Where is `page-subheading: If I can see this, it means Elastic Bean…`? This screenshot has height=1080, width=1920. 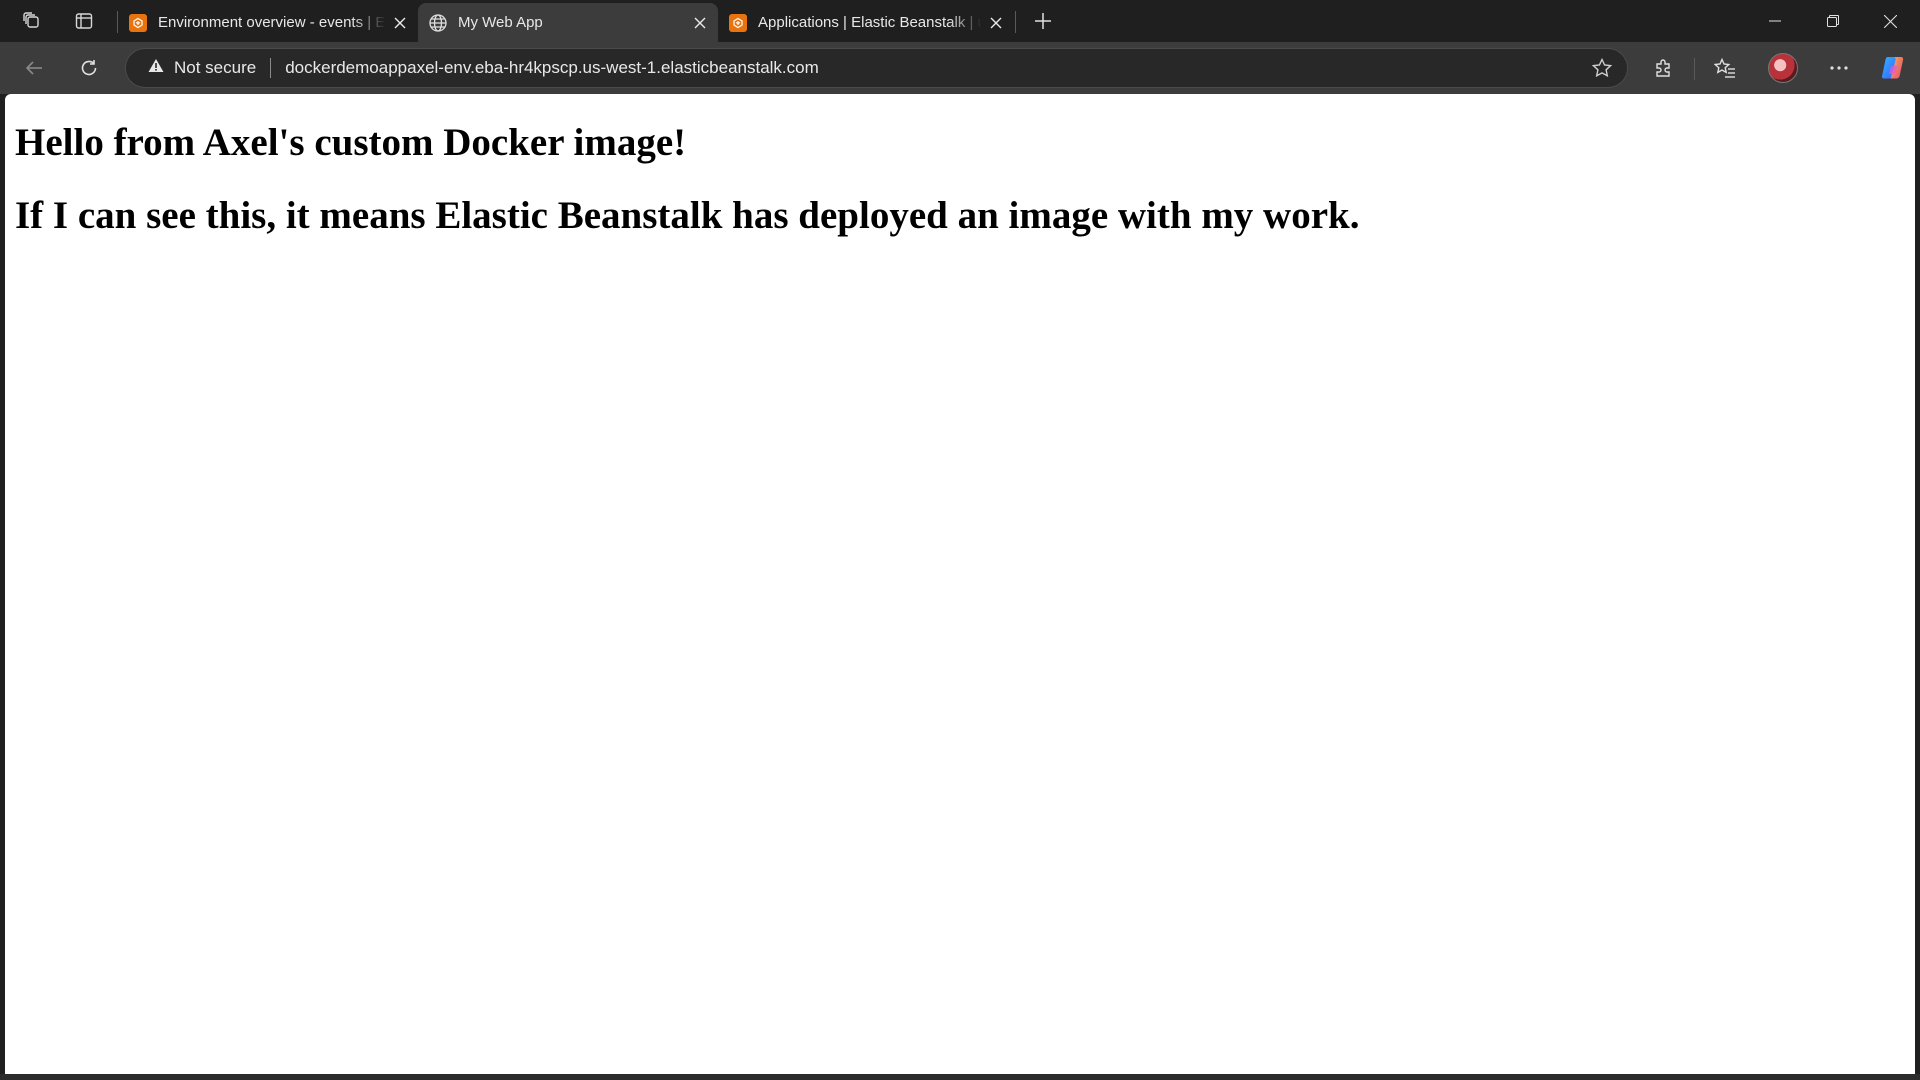 page-subheading: If I can see this, it means Elastic Bean… is located at coordinates (687, 215).